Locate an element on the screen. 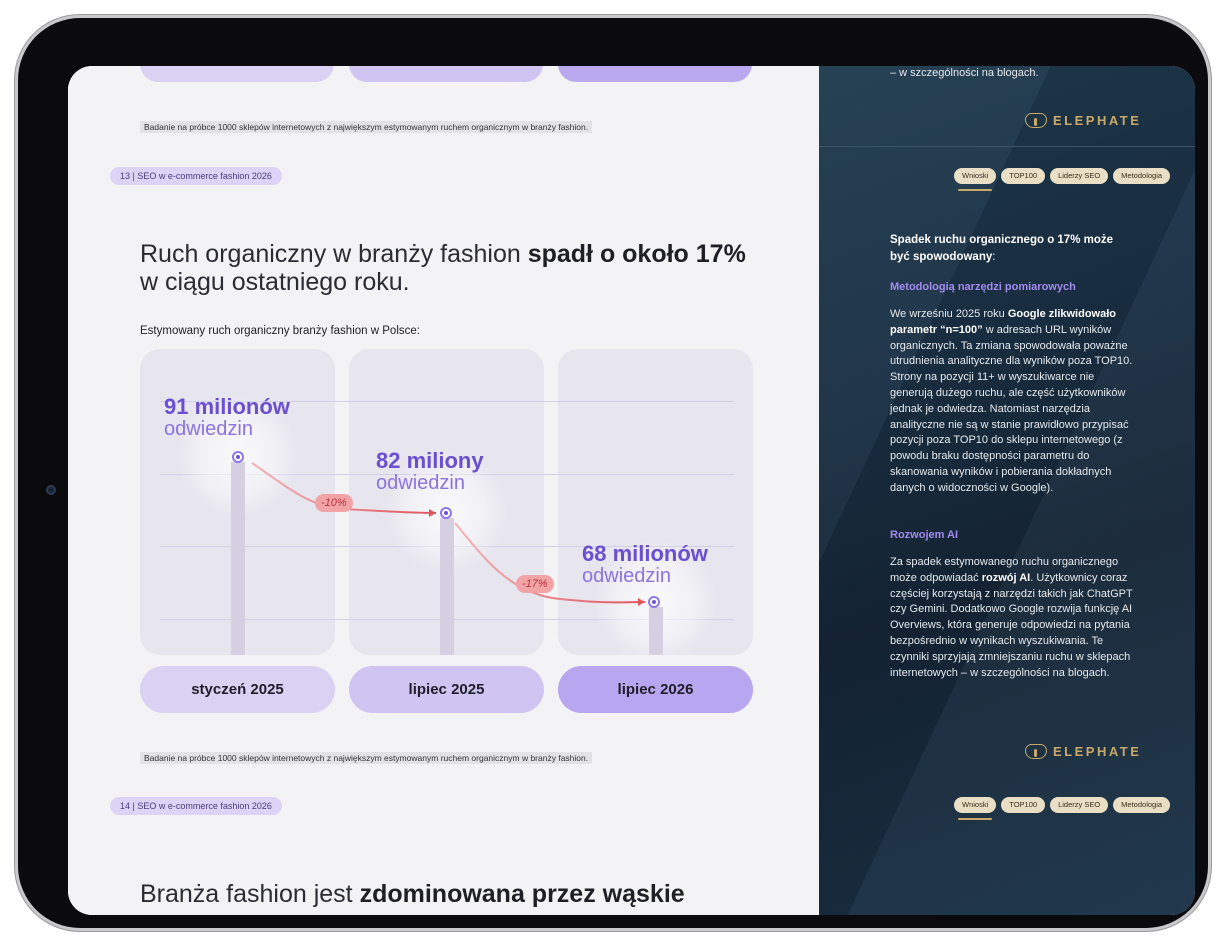 This screenshot has height=946, width=1225. stat-value-2: 82 miliony is located at coordinates (430, 460).